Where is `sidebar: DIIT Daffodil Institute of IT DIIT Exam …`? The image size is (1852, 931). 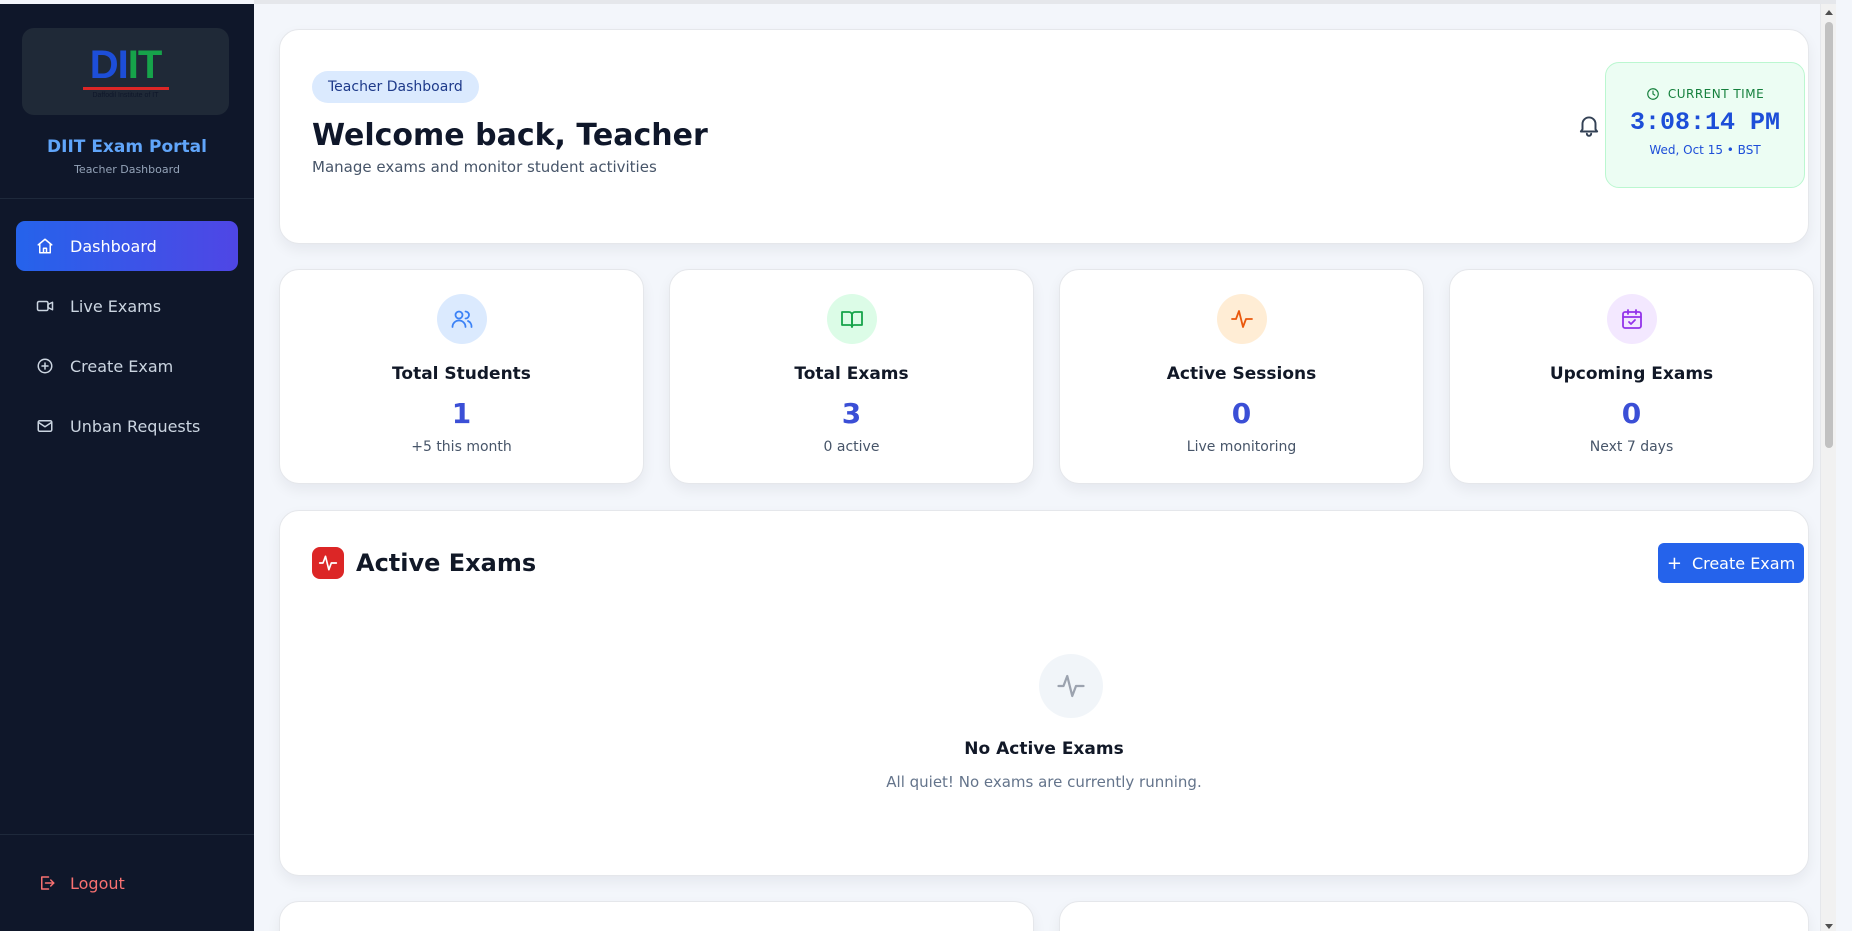 sidebar: DIIT Daffodil Institute of IT DIIT Exam … is located at coordinates (127, 467).